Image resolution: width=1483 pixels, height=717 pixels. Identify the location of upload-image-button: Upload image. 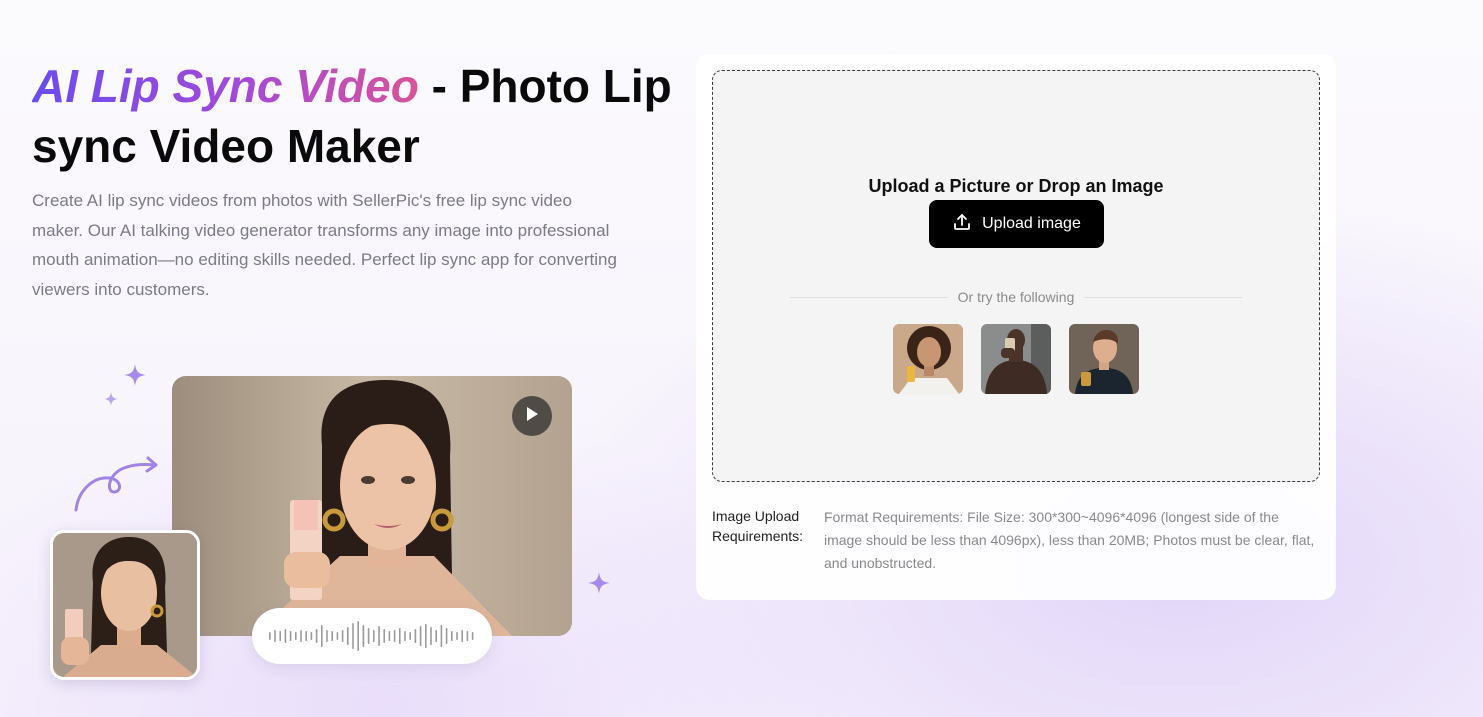
(1016, 224).